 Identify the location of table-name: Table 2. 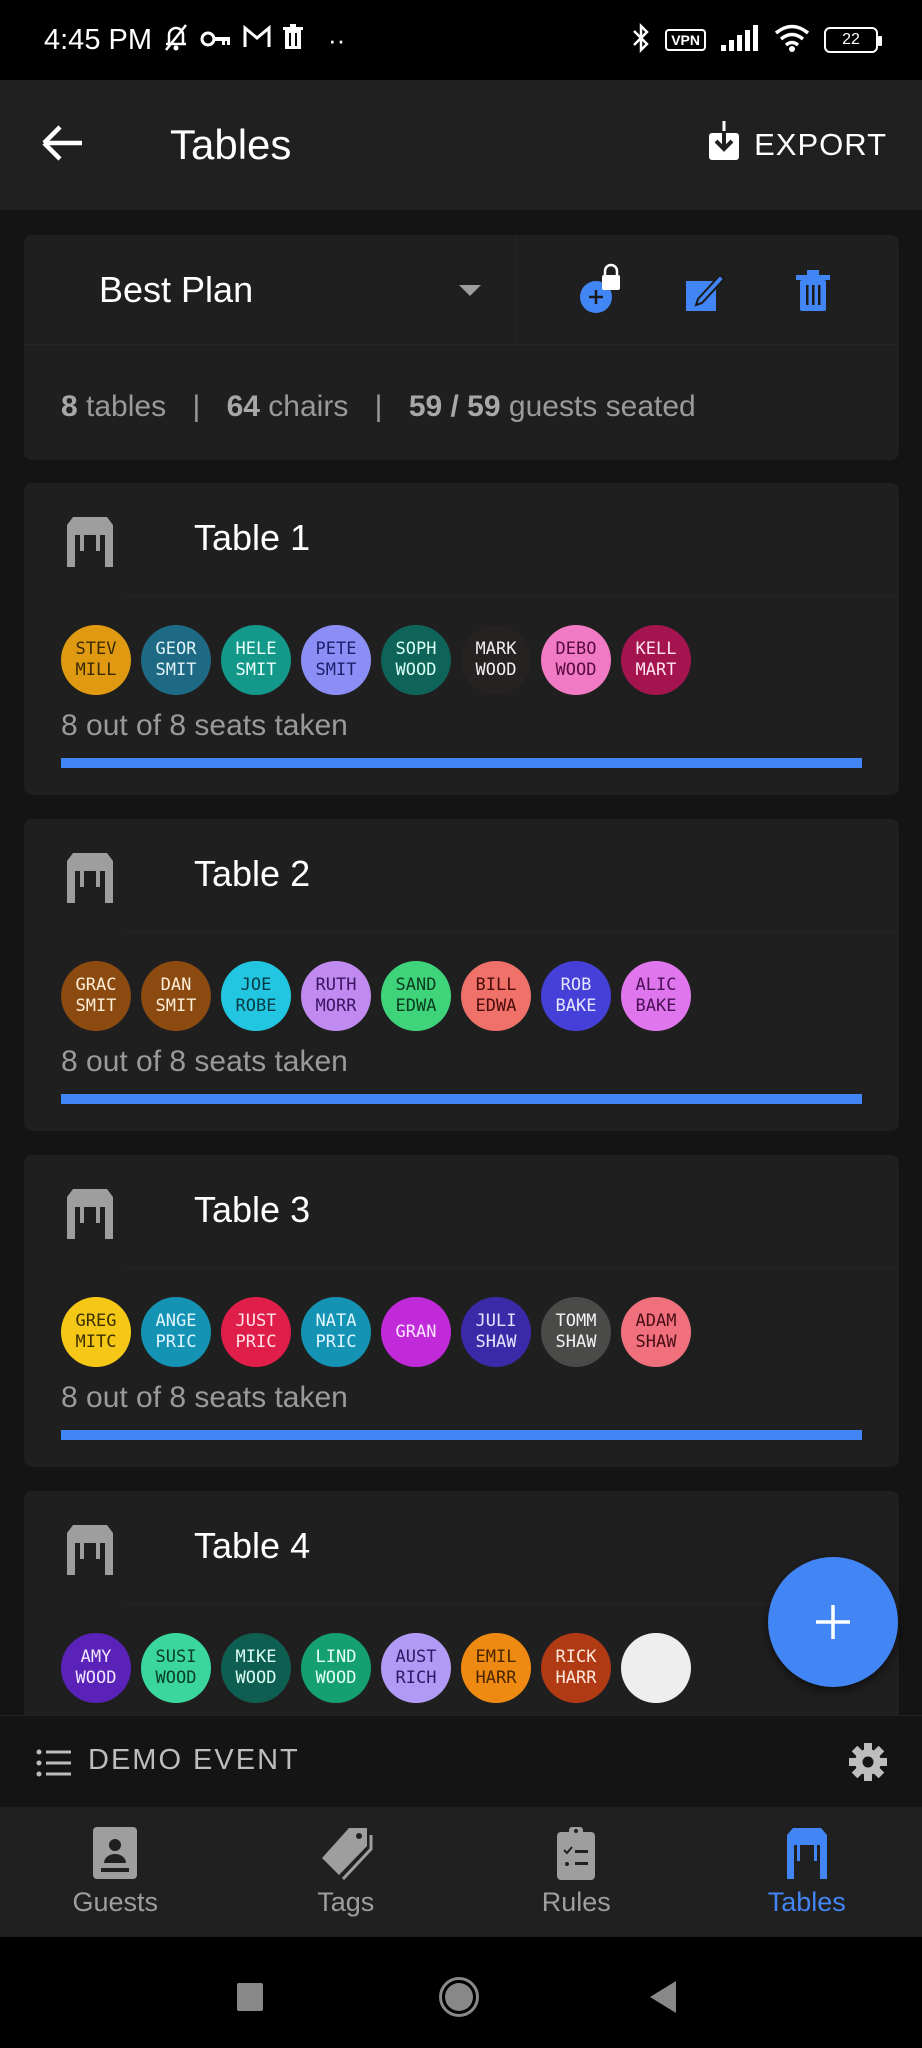
(252, 873).